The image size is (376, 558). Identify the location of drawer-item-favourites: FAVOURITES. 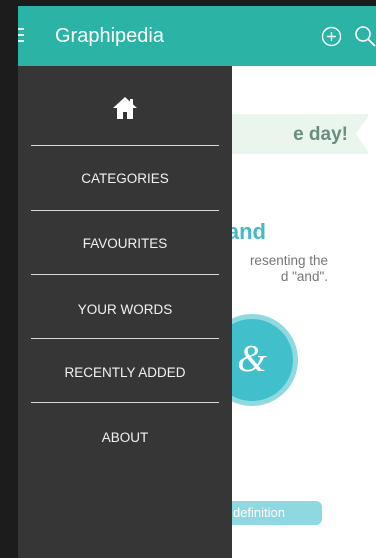
(125, 243).